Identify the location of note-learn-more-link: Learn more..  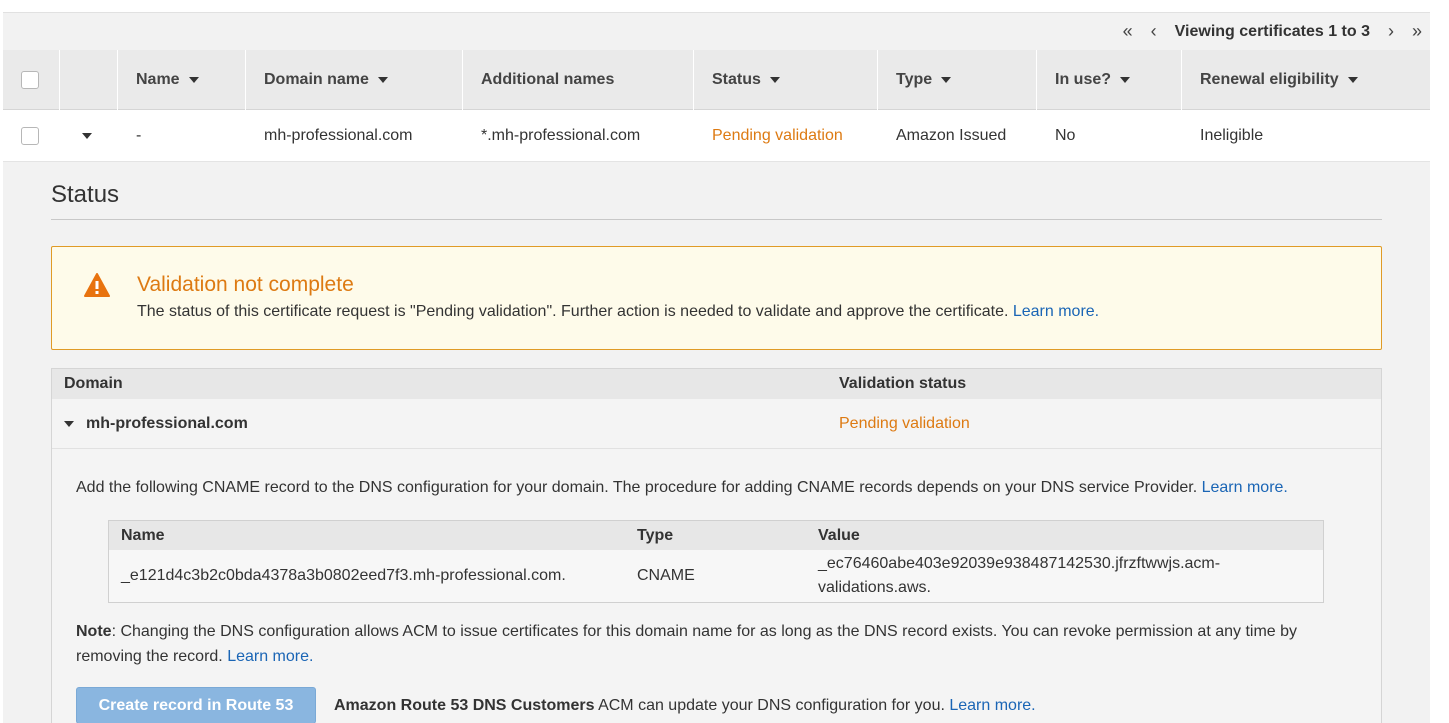
(270, 656).